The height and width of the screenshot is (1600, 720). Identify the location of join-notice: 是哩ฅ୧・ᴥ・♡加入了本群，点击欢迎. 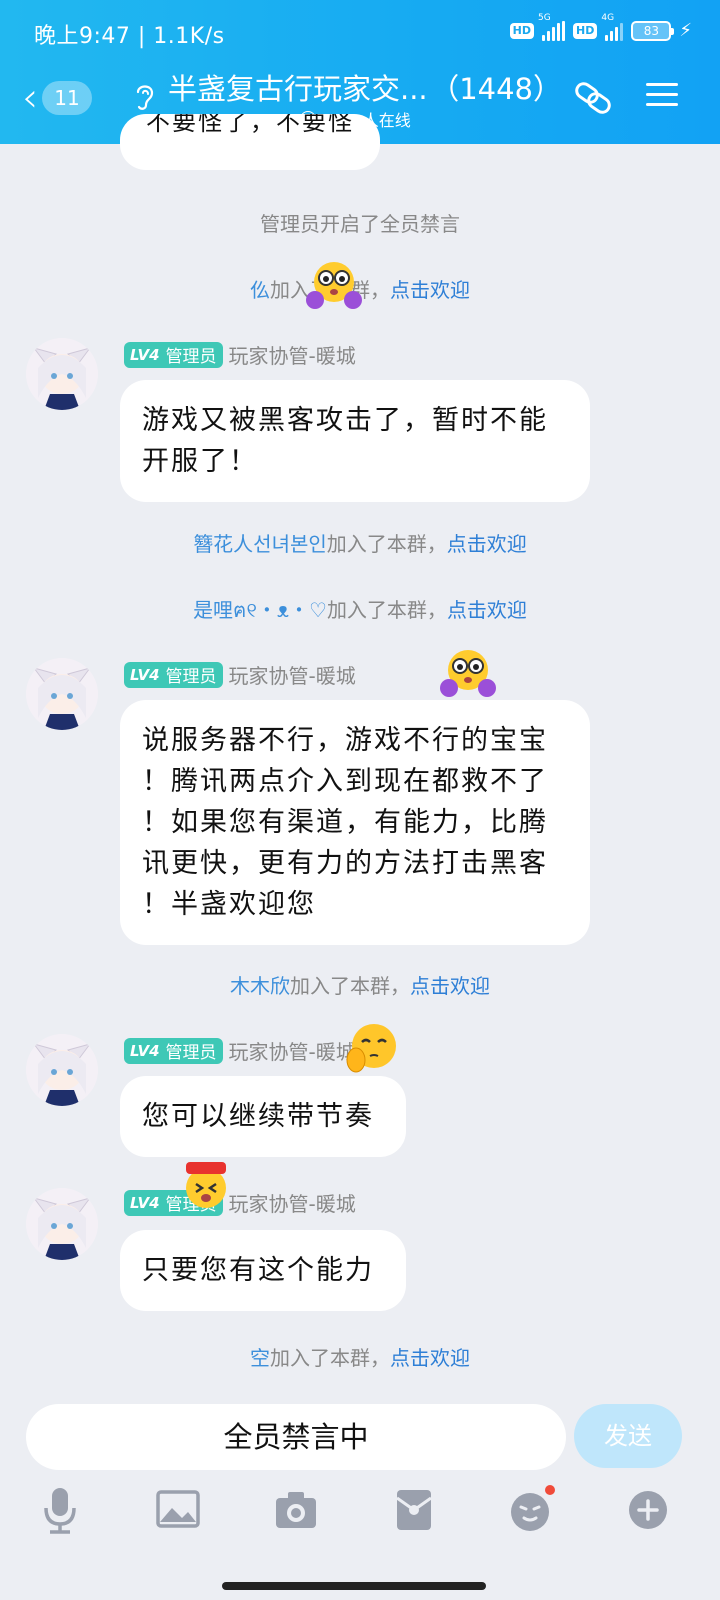
(360, 610).